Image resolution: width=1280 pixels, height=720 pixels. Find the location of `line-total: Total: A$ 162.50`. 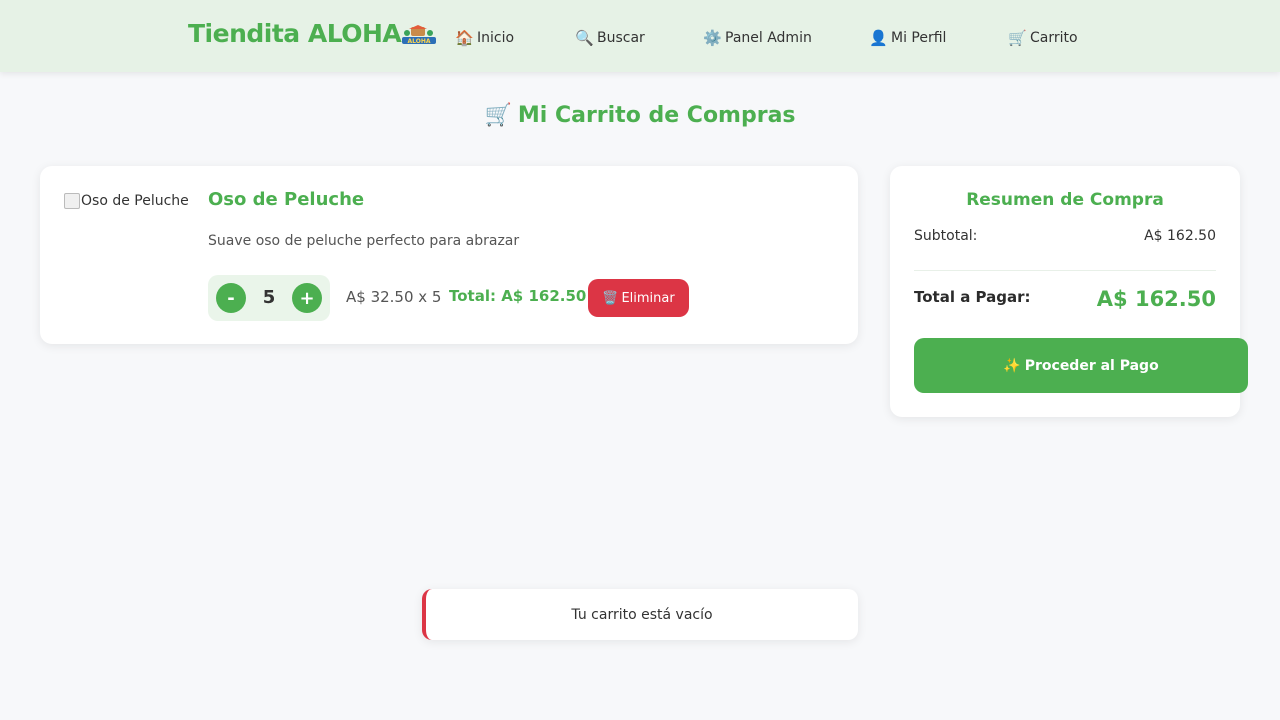

line-total: Total: A$ 162.50 is located at coordinates (518, 296).